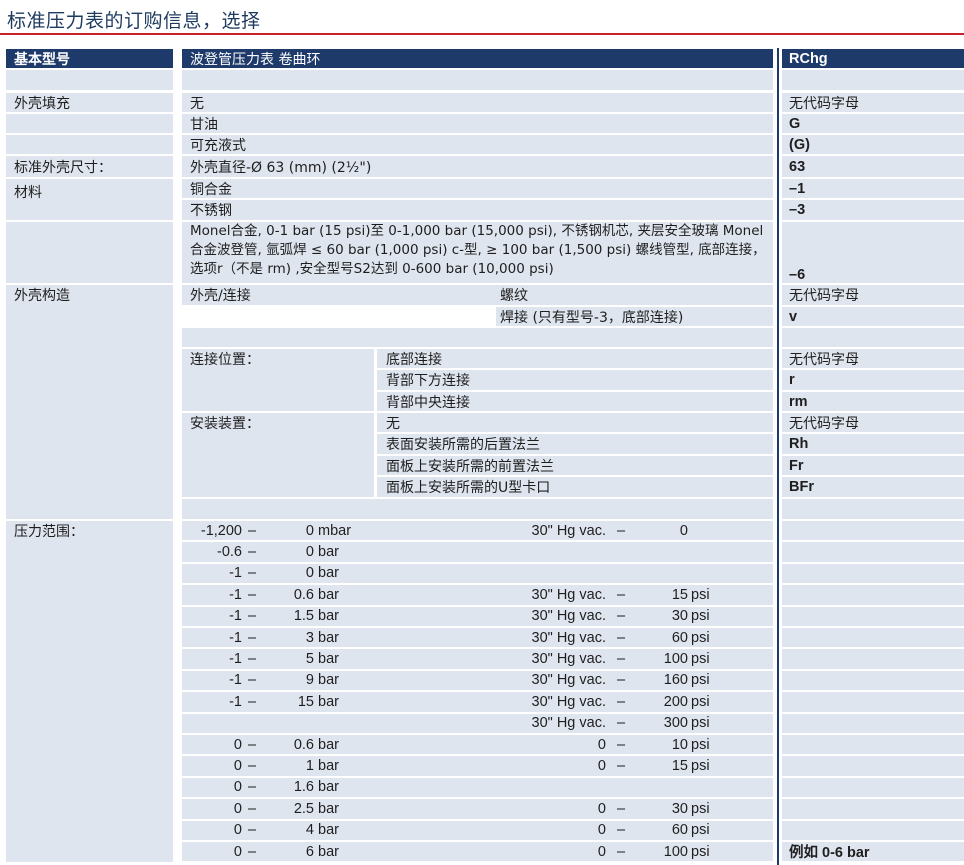 The height and width of the screenshot is (865, 964). What do you see at coordinates (309, 659) in the screenshot?
I see `range-to: 5` at bounding box center [309, 659].